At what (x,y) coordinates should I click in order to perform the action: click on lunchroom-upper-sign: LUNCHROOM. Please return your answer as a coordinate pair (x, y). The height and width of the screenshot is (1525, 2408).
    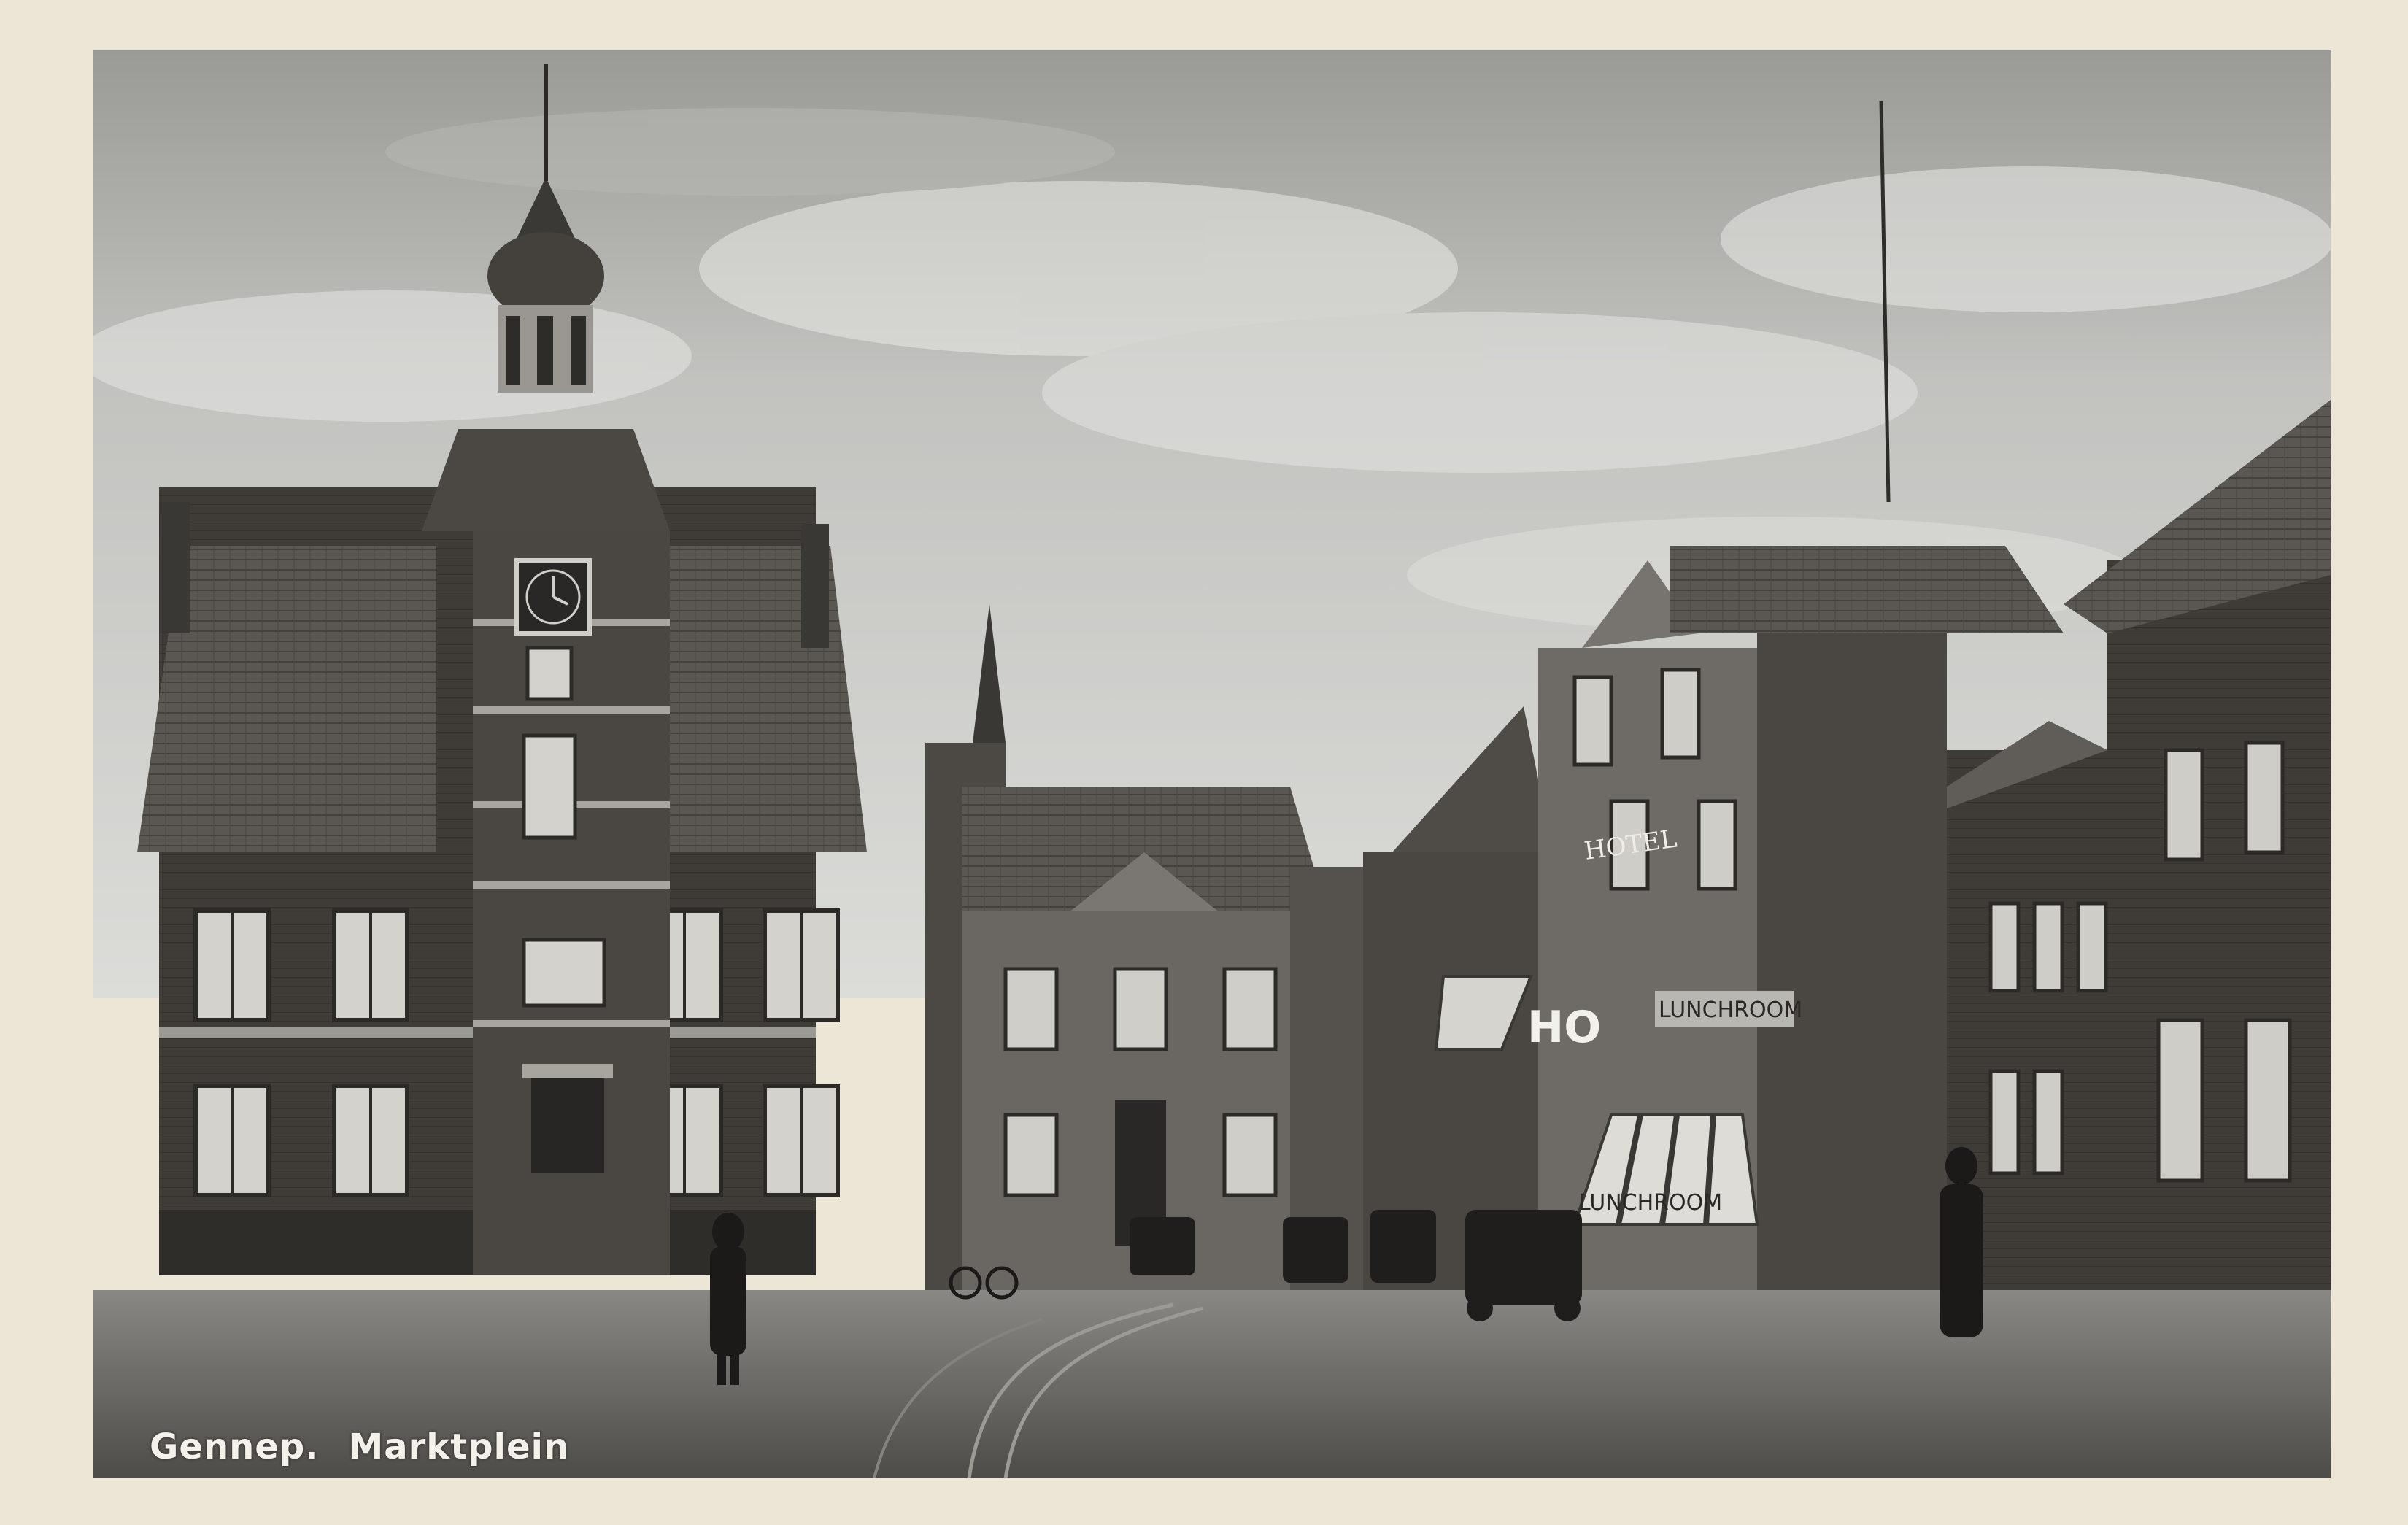
    Looking at the image, I should click on (1730, 1010).